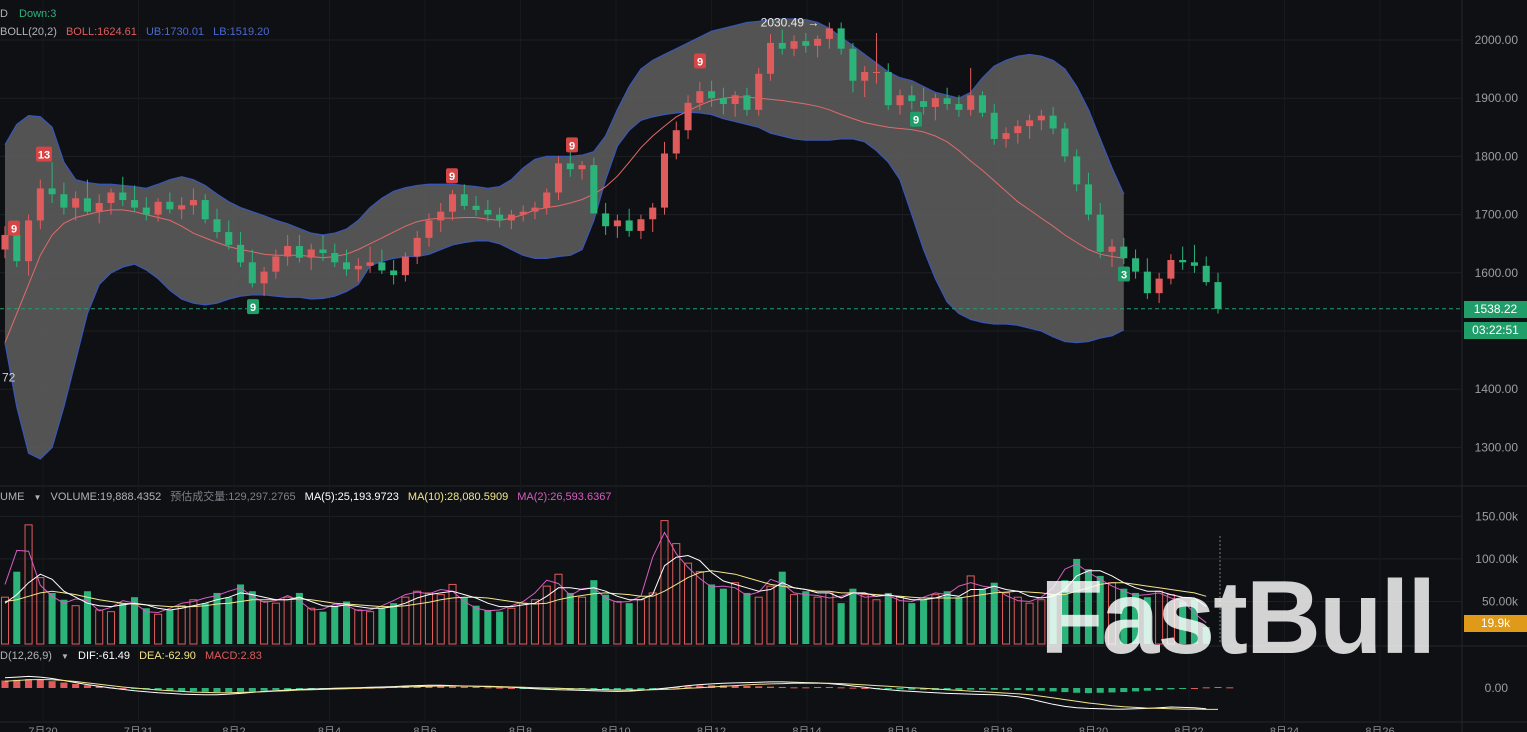  Describe the element at coordinates (711, 729) in the screenshot. I see `time-tick-label: 8月12` at that location.